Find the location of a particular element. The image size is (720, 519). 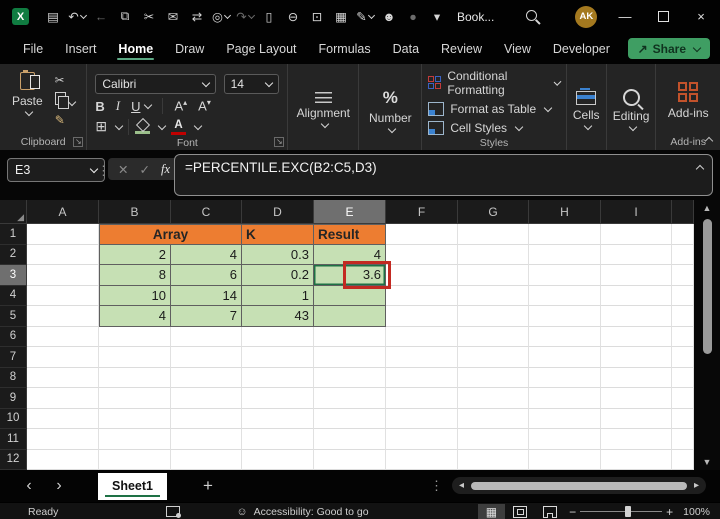

borders-button: ⊞ is located at coordinates (101, 126).